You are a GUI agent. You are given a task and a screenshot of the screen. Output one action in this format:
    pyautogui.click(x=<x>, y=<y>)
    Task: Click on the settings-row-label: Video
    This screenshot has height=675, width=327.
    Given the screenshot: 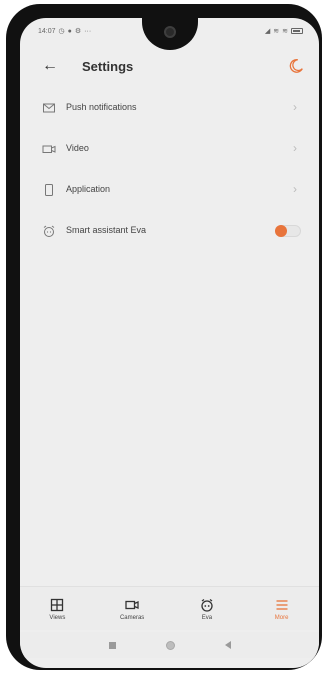 What is the action you would take?
    pyautogui.click(x=77, y=148)
    